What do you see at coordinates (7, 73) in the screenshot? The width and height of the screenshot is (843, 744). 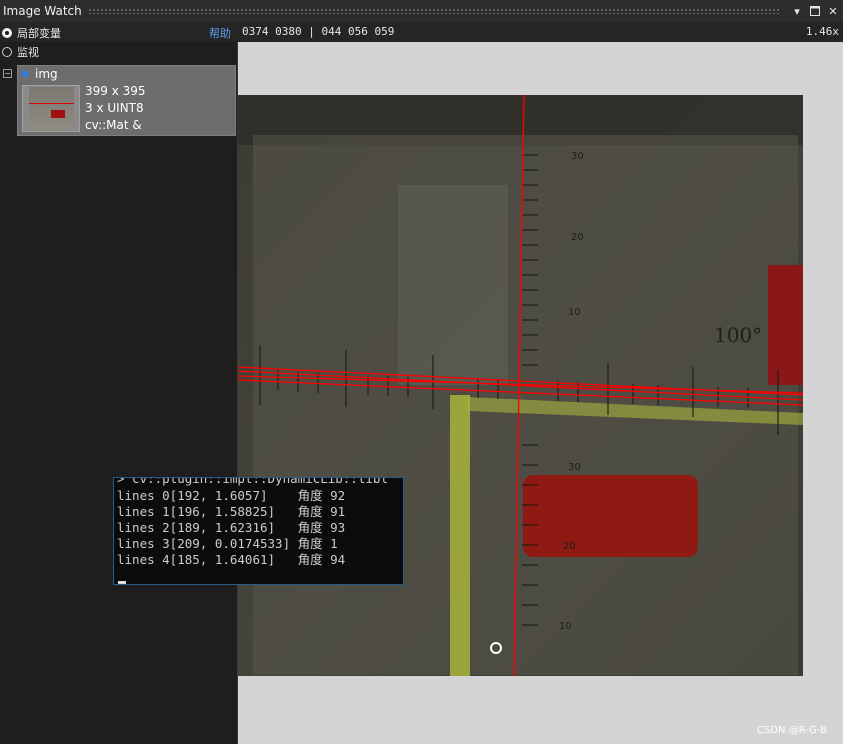 I see `collapse-icon: −` at bounding box center [7, 73].